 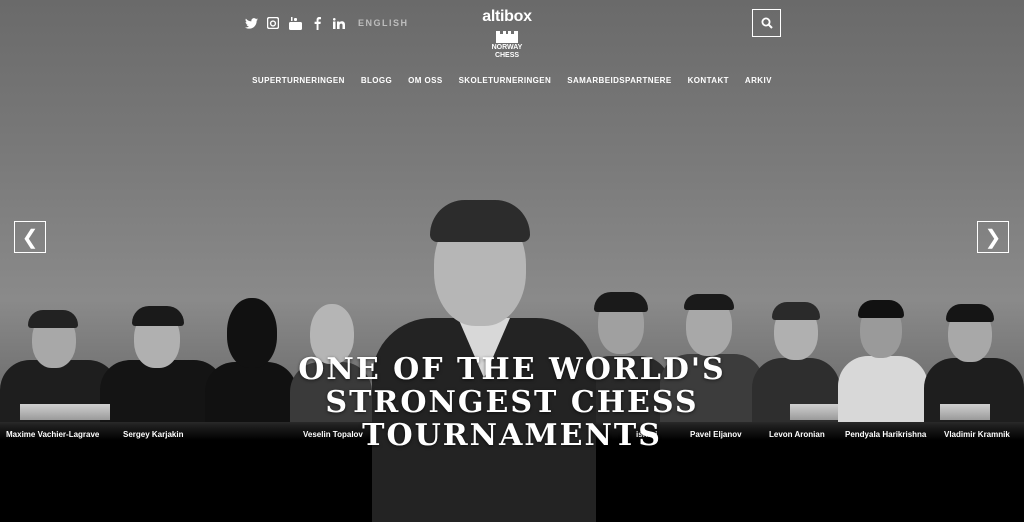 I want to click on search-icon, so click(x=767, y=23).